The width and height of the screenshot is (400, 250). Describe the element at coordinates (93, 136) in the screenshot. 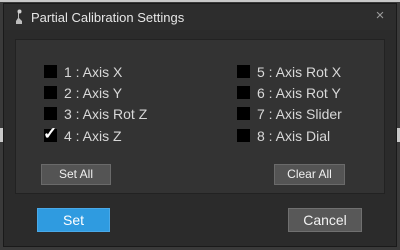

I see `axis-label-4: 4 : Axis Z` at that location.